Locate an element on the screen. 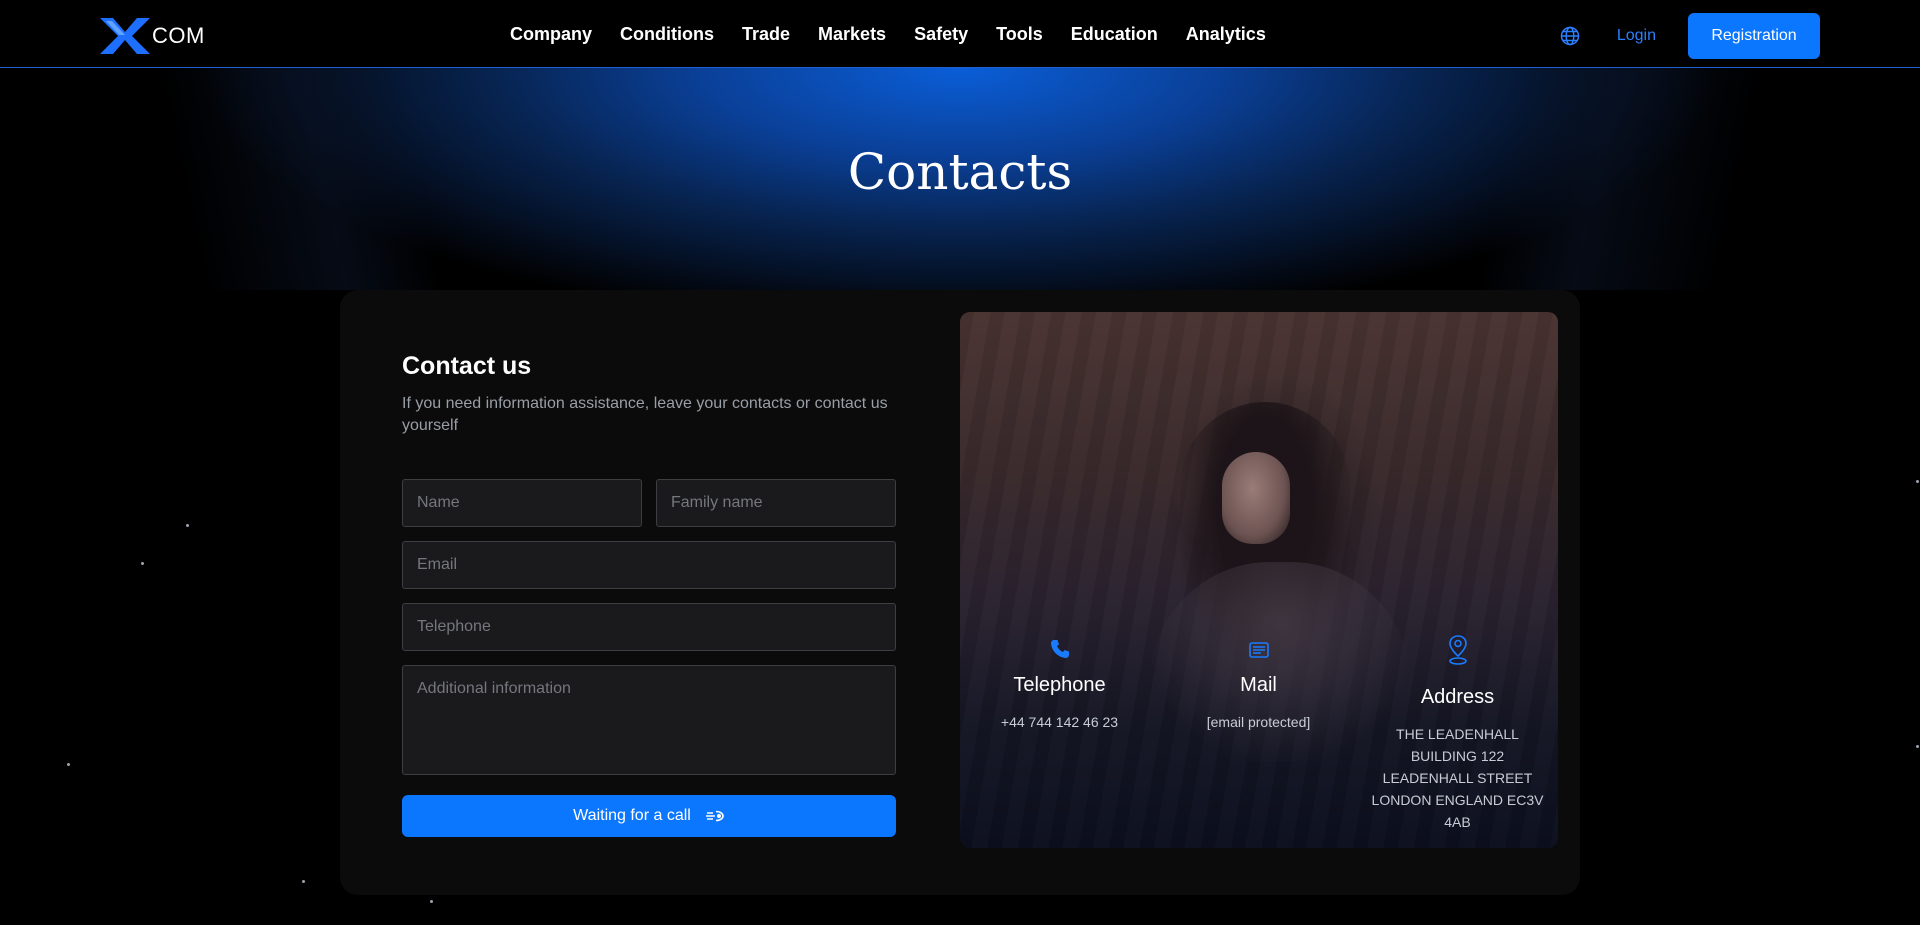 The height and width of the screenshot is (925, 1920). nav-conditions: Conditions is located at coordinates (667, 34).